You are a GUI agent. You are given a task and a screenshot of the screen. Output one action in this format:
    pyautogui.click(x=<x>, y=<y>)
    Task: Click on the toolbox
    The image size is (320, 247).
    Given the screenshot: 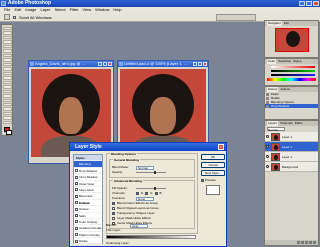 What is the action you would take?
    pyautogui.click(x=7, y=80)
    